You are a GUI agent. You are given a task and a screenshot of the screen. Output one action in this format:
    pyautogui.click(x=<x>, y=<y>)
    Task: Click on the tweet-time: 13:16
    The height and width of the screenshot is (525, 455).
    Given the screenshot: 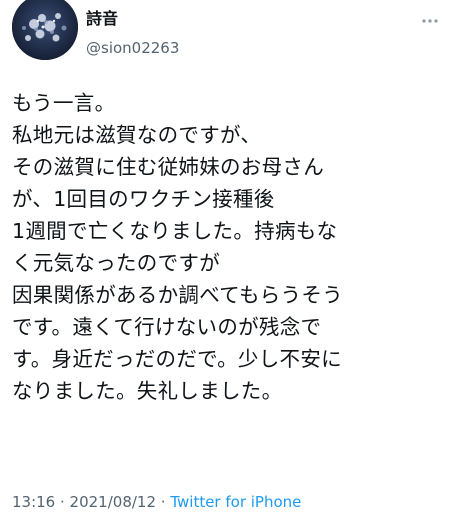 What is the action you would take?
    pyautogui.click(x=33, y=502)
    